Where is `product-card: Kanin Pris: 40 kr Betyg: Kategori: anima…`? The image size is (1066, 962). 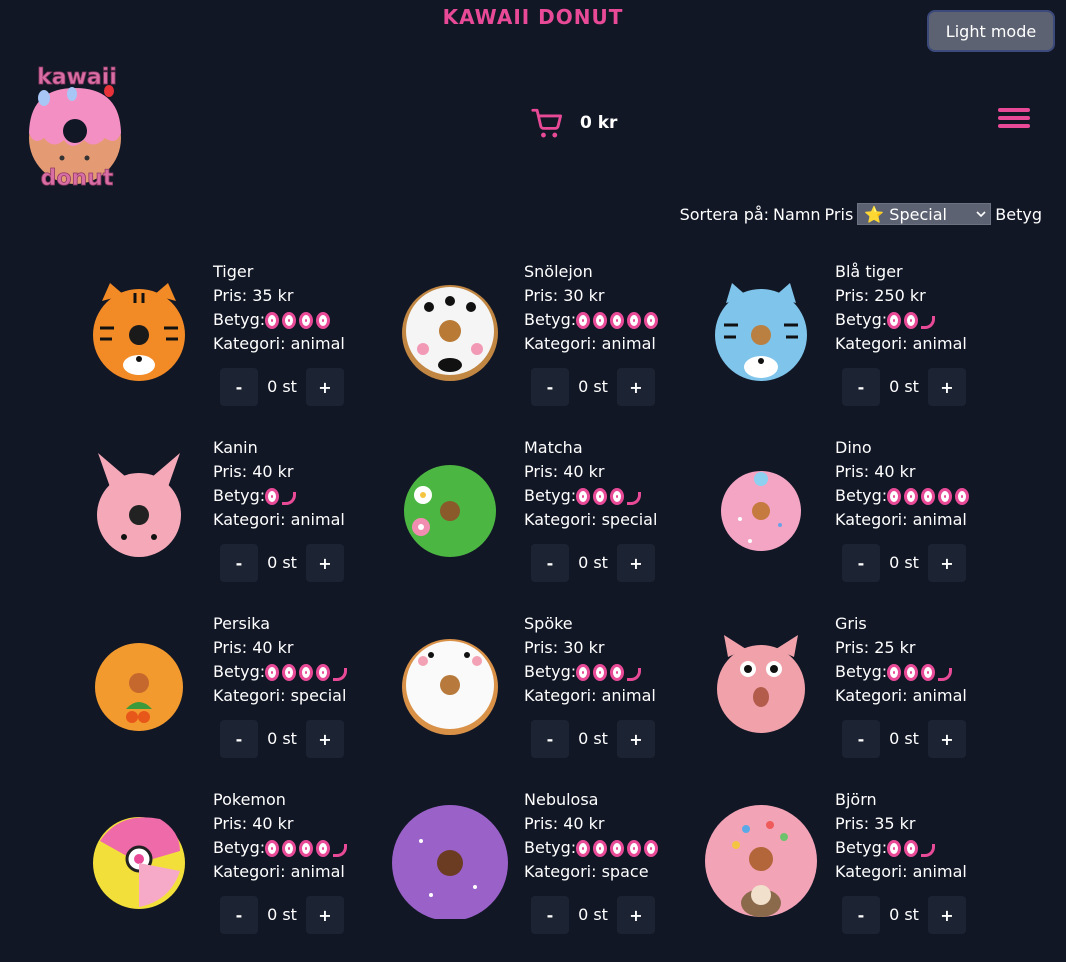 product-card: Kanin Pris: 40 kr Betyg: Kategori: anima… is located at coordinates (235, 522).